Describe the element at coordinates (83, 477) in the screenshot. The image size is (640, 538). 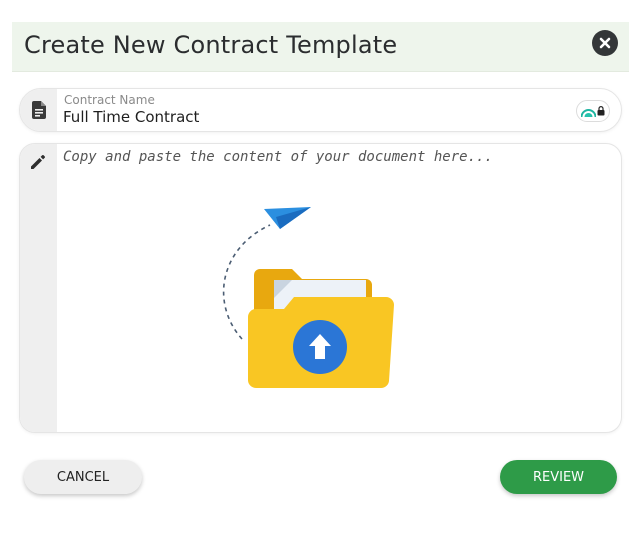
I see `cancel-button: CANCEL` at that location.